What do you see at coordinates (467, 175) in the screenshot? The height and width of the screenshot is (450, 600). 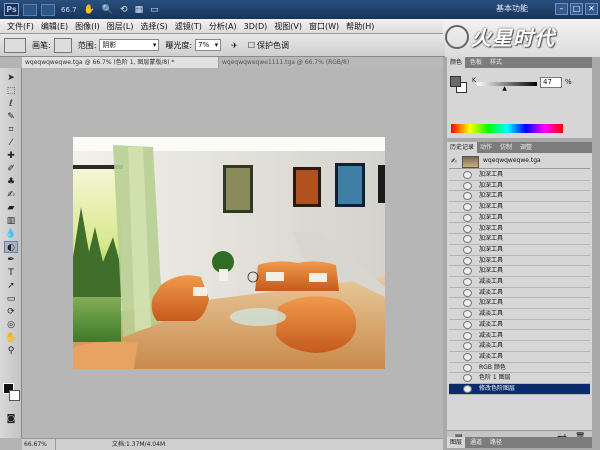 I see `burn-tool-icon` at bounding box center [467, 175].